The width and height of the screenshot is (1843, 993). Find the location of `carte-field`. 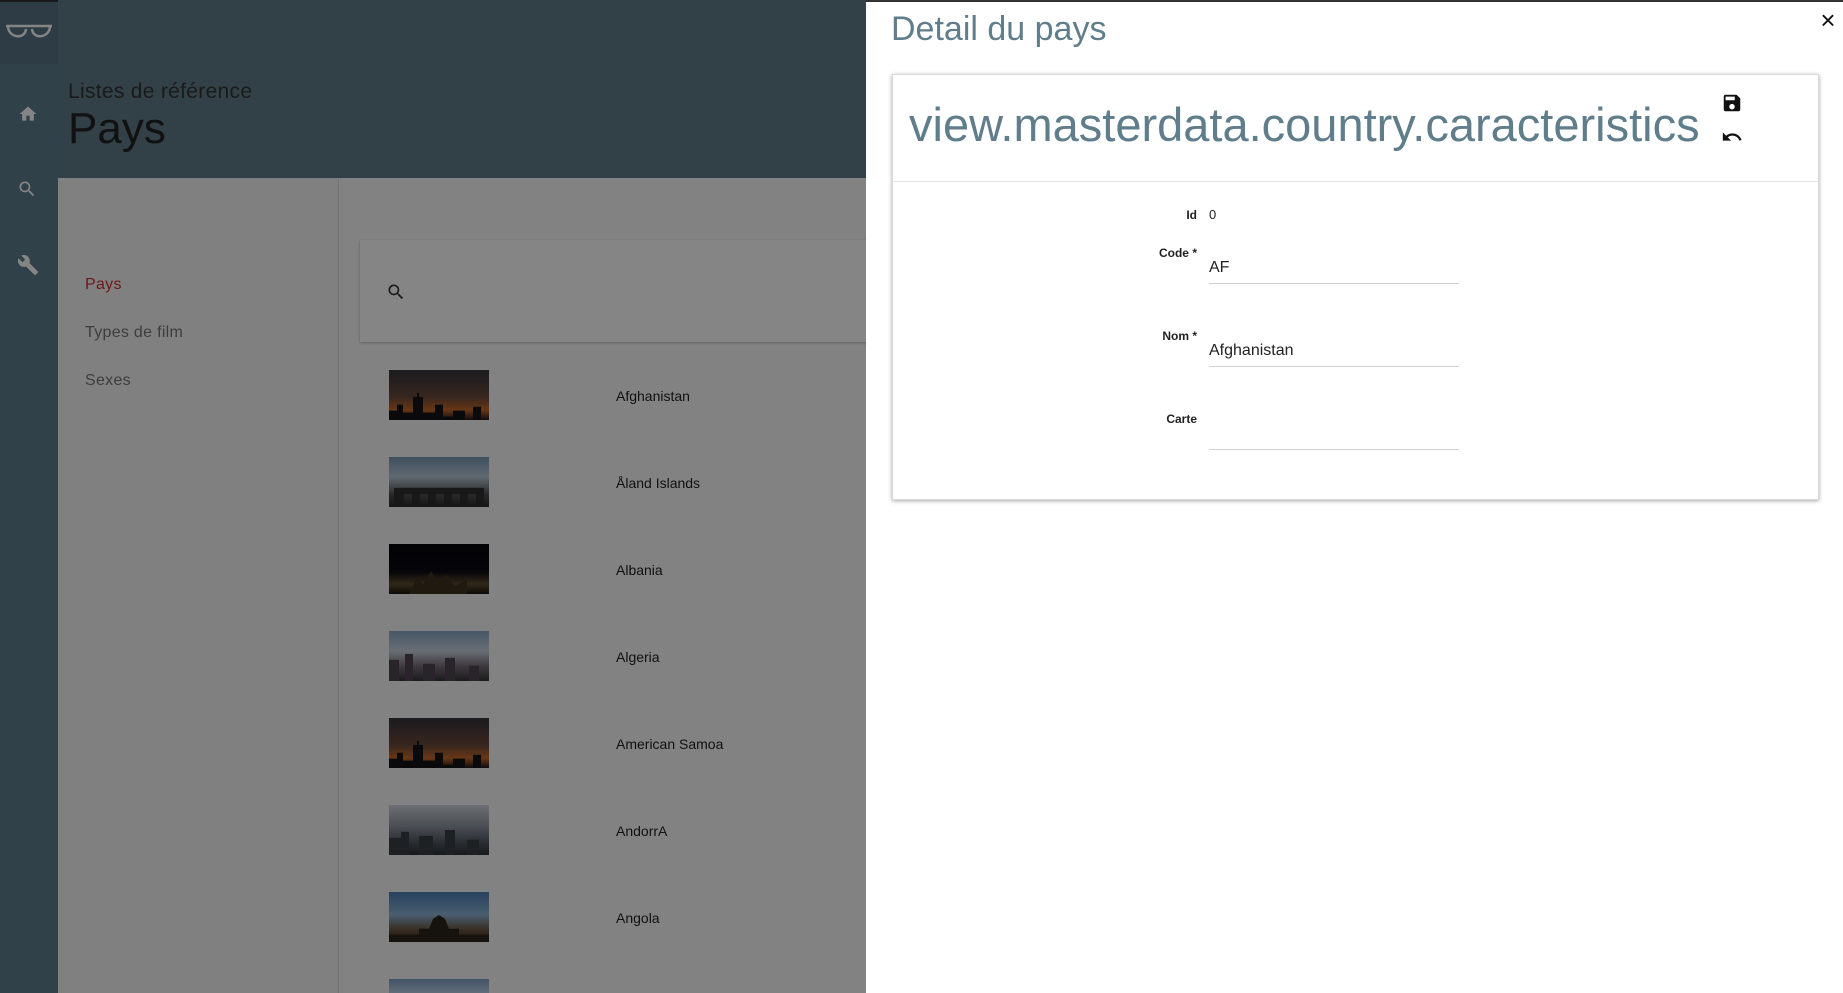

carte-field is located at coordinates (1334, 434).